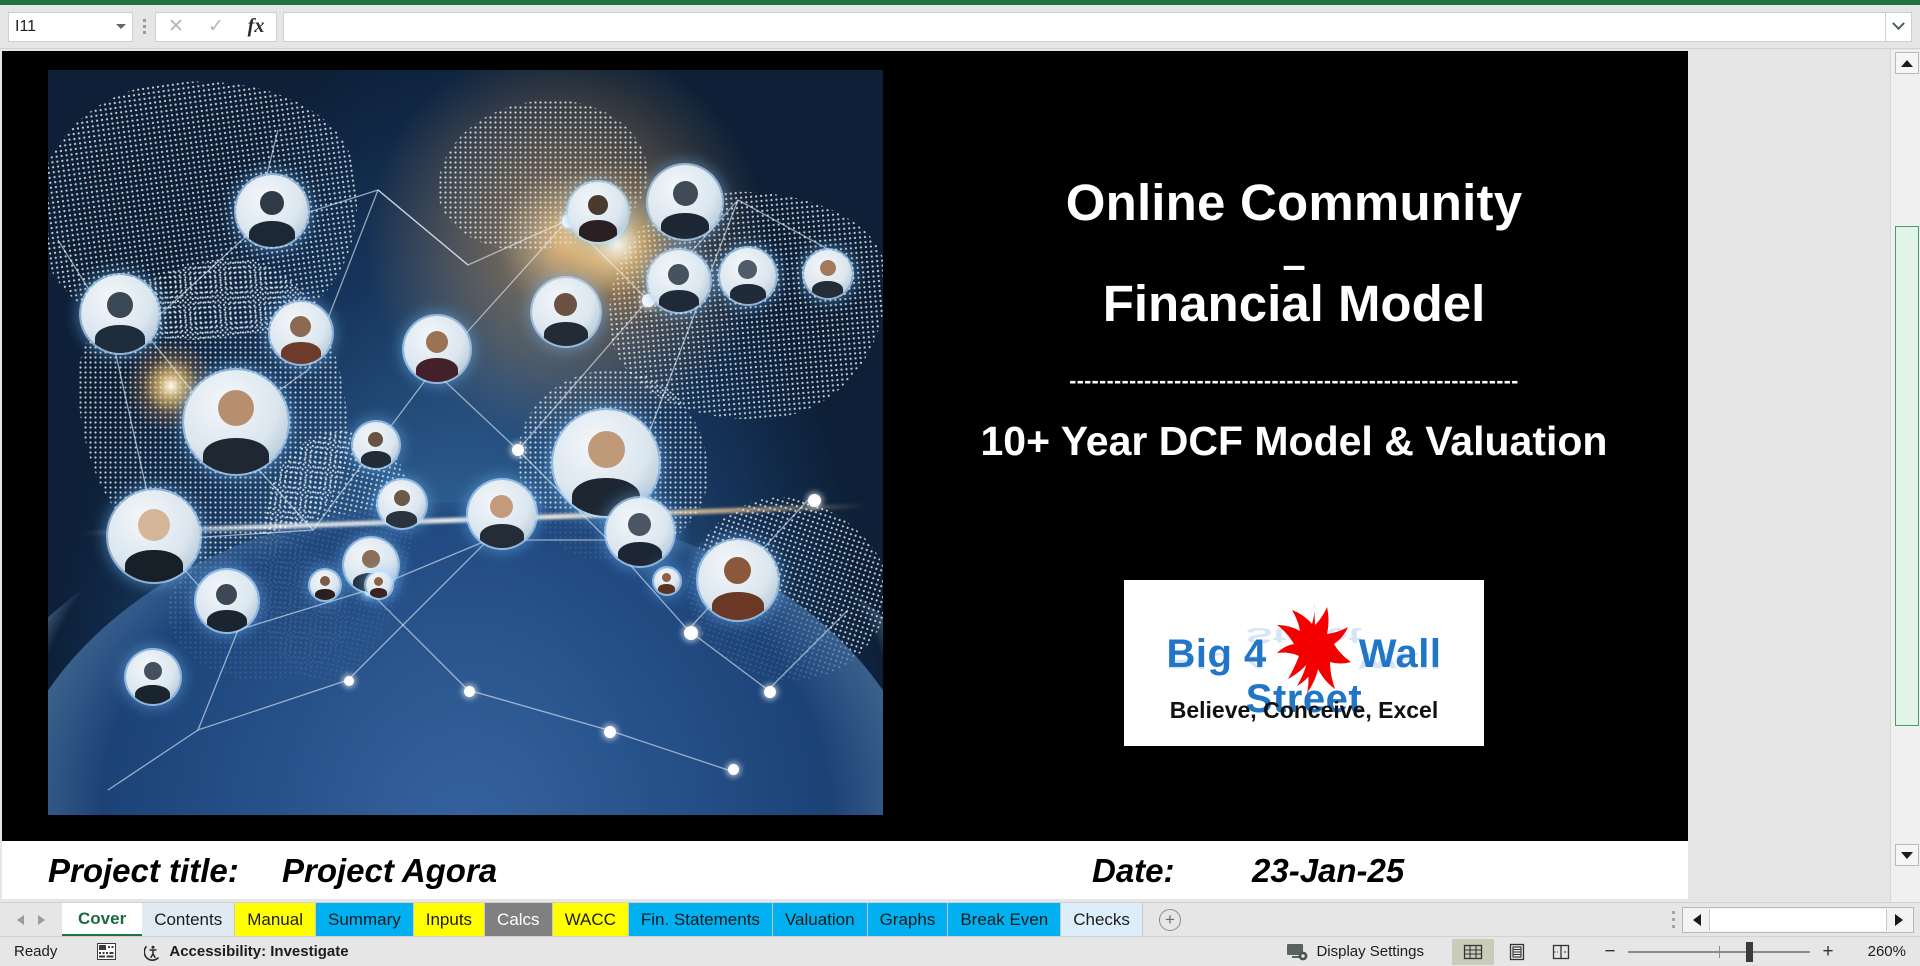 The image size is (1920, 966). I want to click on status-bar-right: Display Settings − + 260%, so click(1603, 951).